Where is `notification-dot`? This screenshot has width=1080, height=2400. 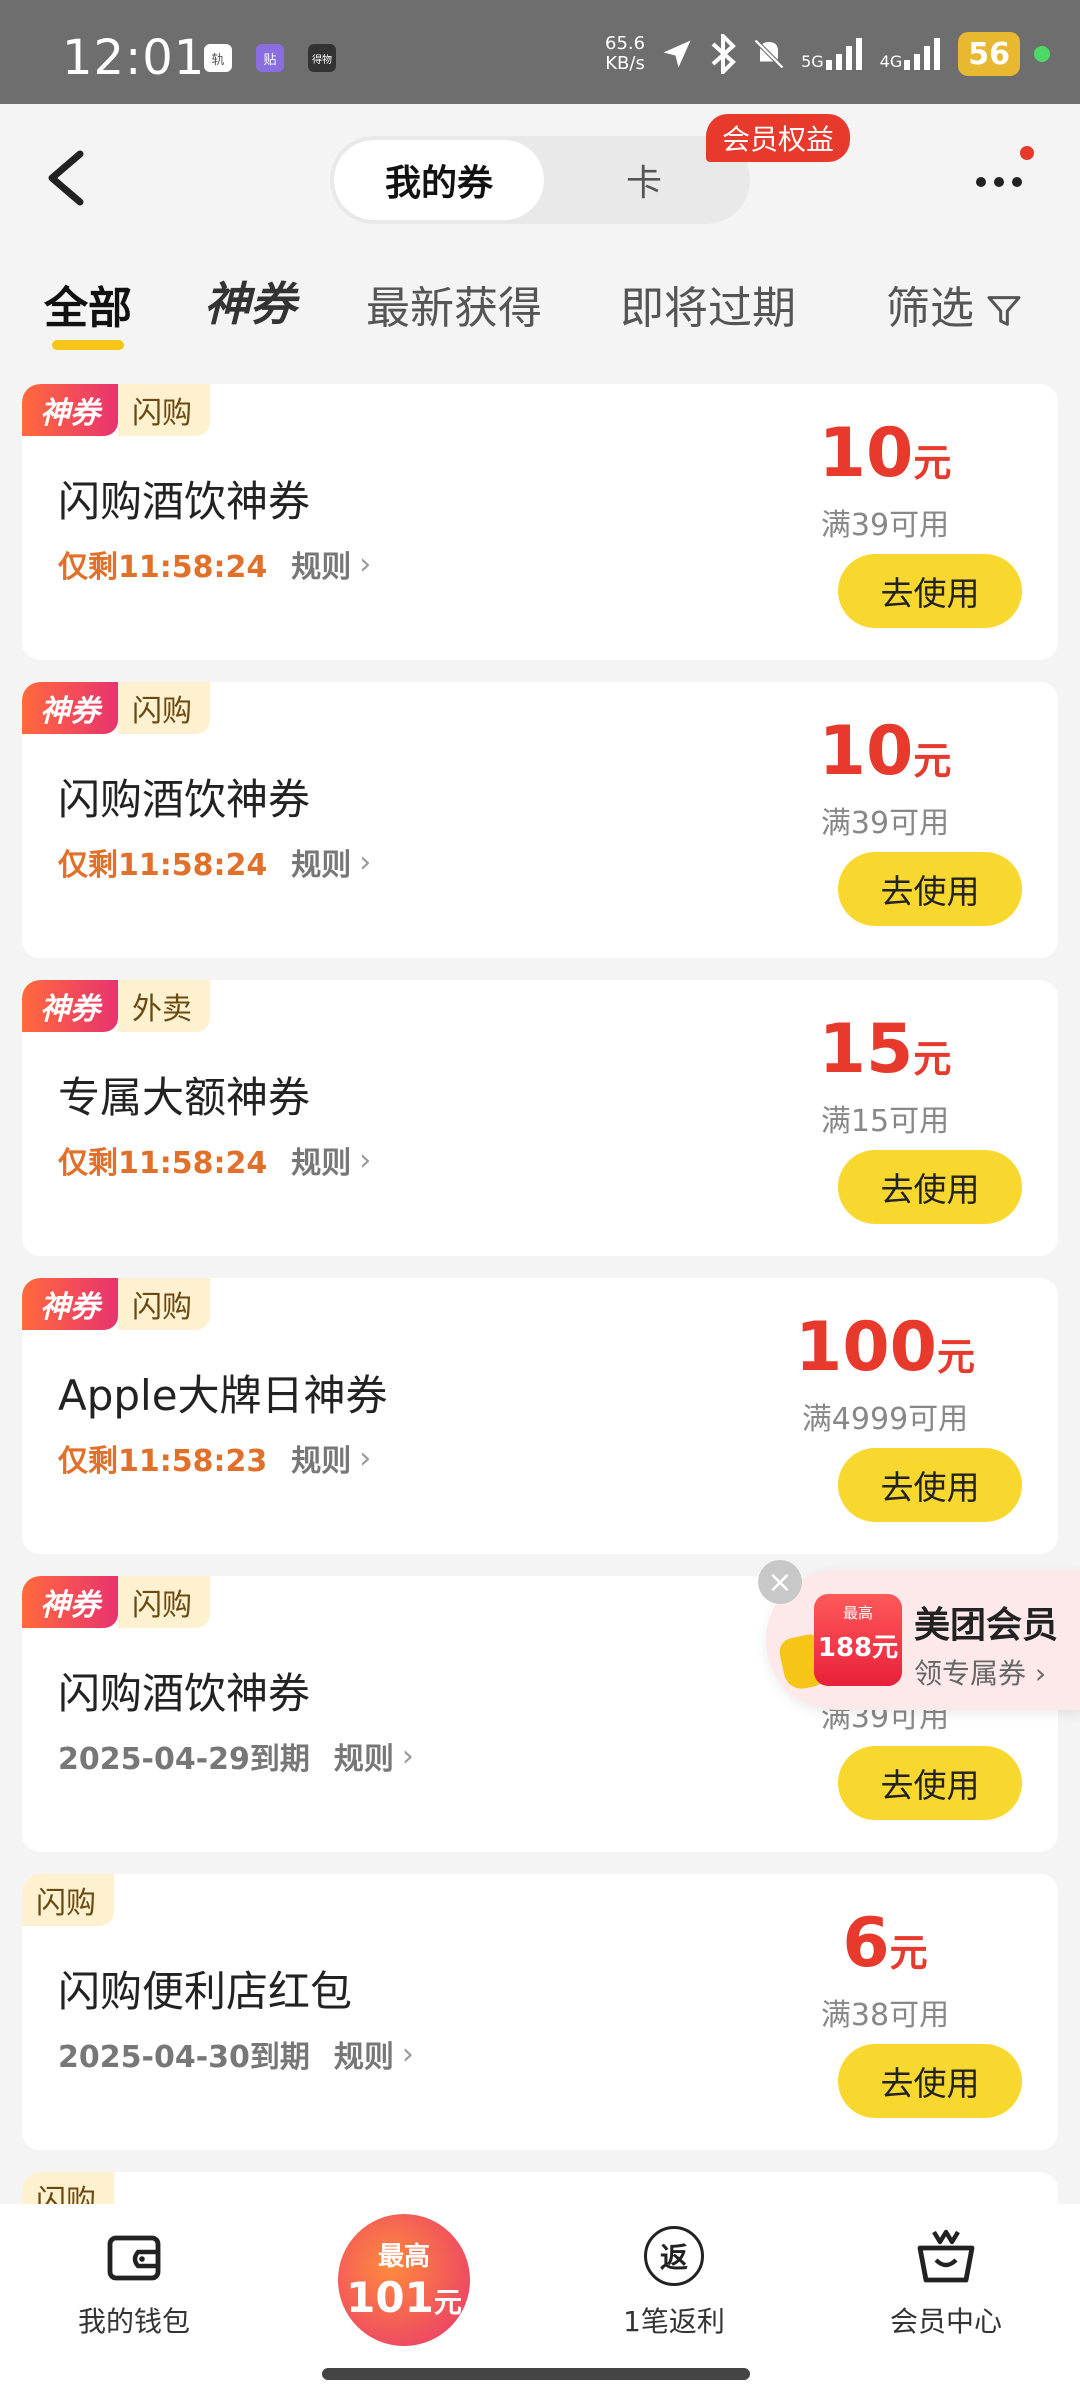 notification-dot is located at coordinates (1027, 153).